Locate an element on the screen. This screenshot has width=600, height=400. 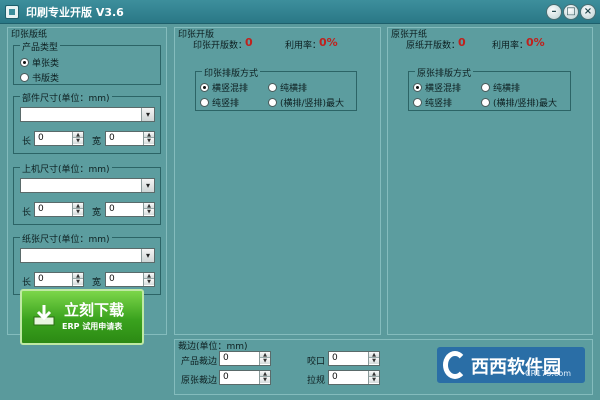
print-layout-group: 印张排版方式 横竖混排 纯横排 纯竖排 (横排/竖排)最大 is located at coordinates (276, 88).